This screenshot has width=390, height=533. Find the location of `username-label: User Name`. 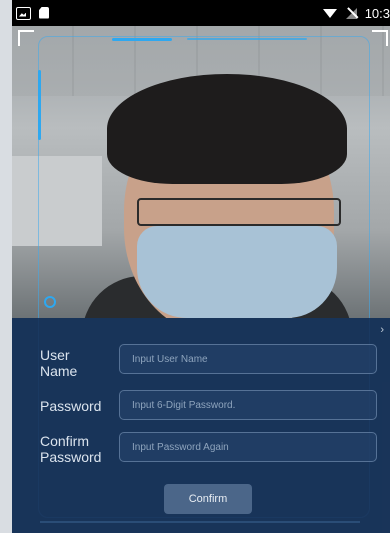

username-label: User Name is located at coordinates (59, 363).